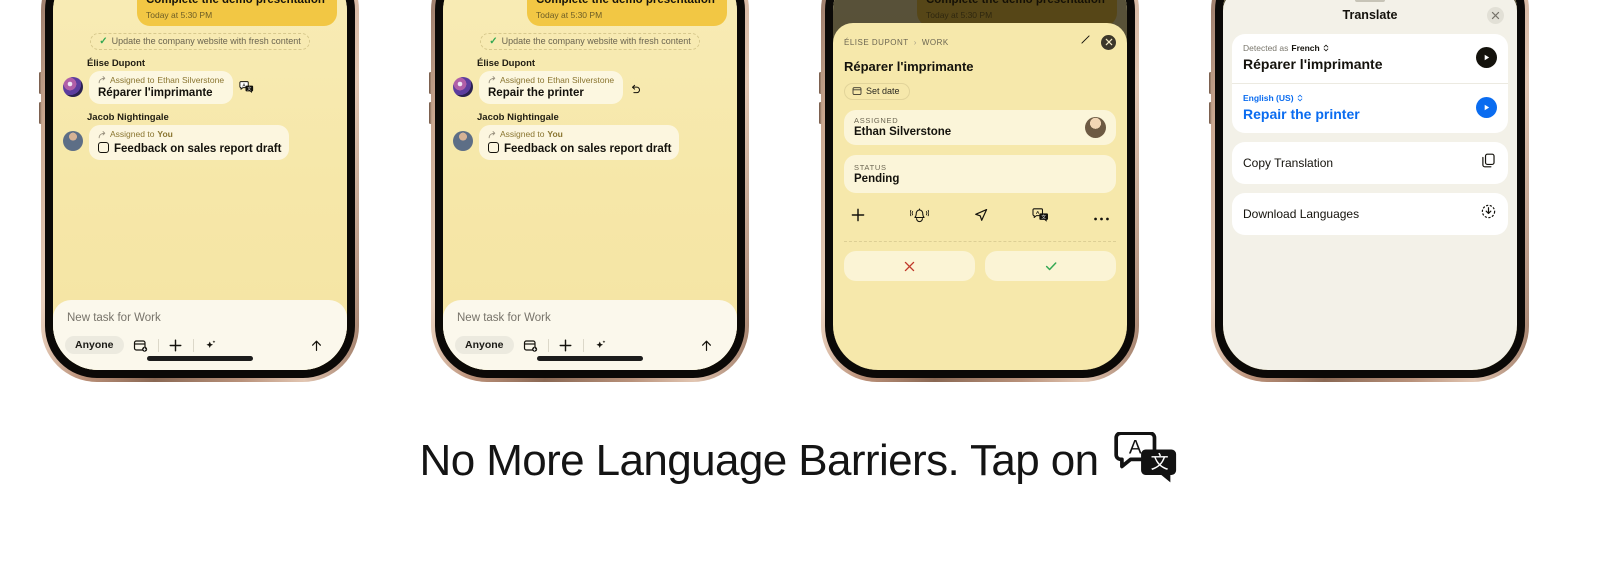 The width and height of the screenshot is (1600, 588). What do you see at coordinates (1135, 448) in the screenshot?
I see `svg-text: A` at bounding box center [1135, 448].